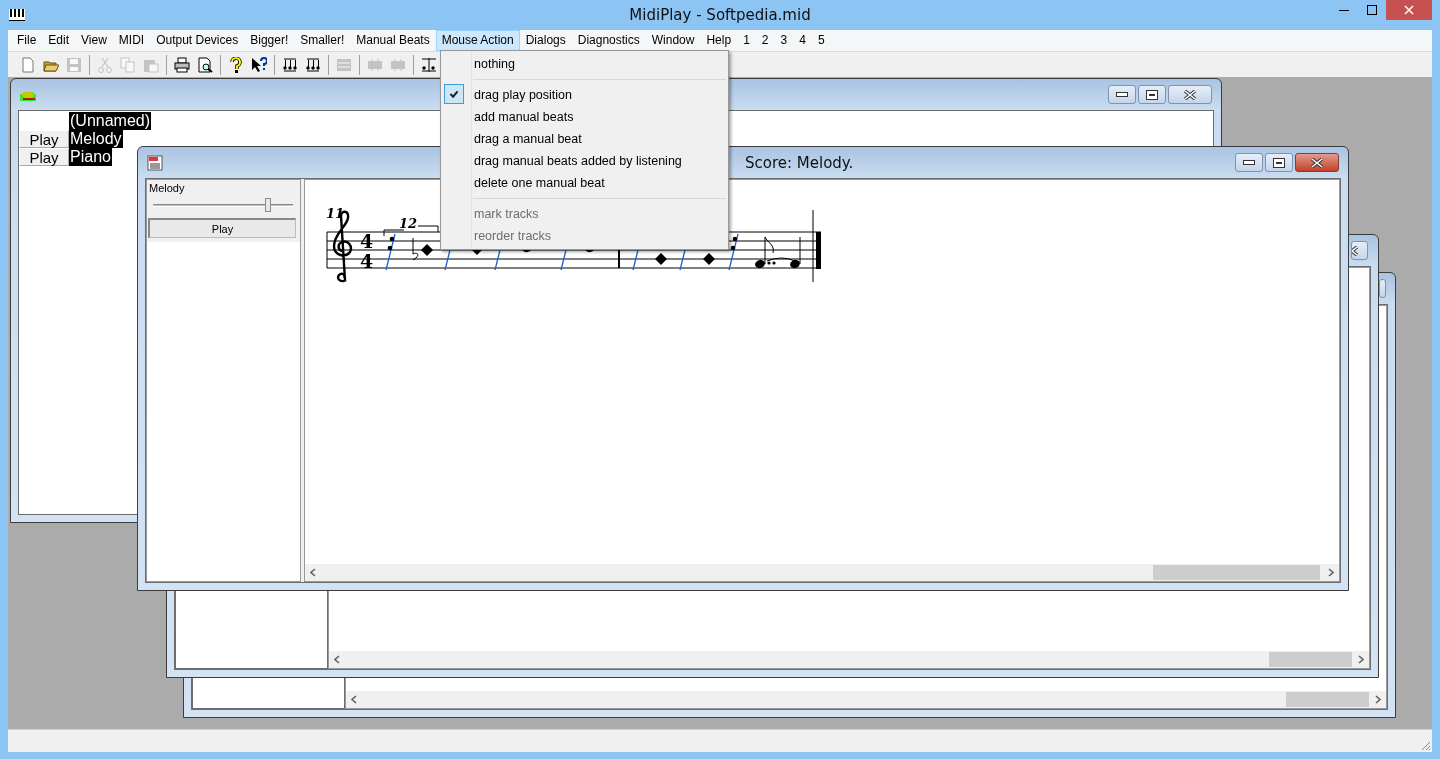 This screenshot has width=1440, height=759. What do you see at coordinates (182, 64) in the screenshot?
I see `printer-icon` at bounding box center [182, 64].